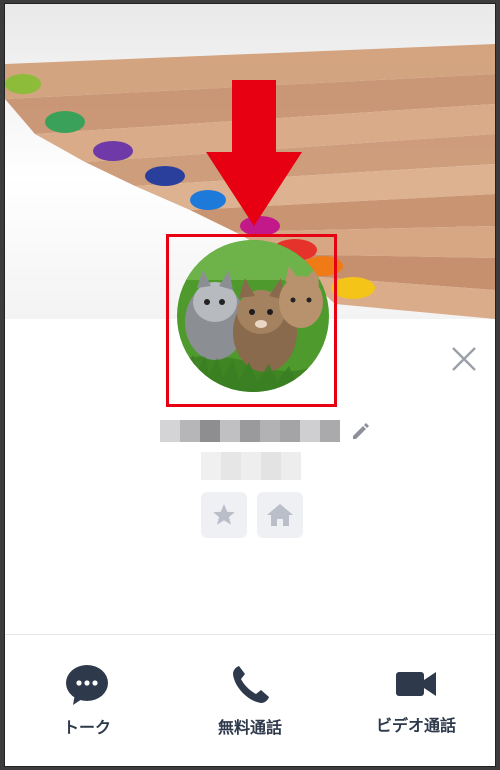 This screenshot has height=770, width=500. I want to click on redacted-name, so click(250, 431).